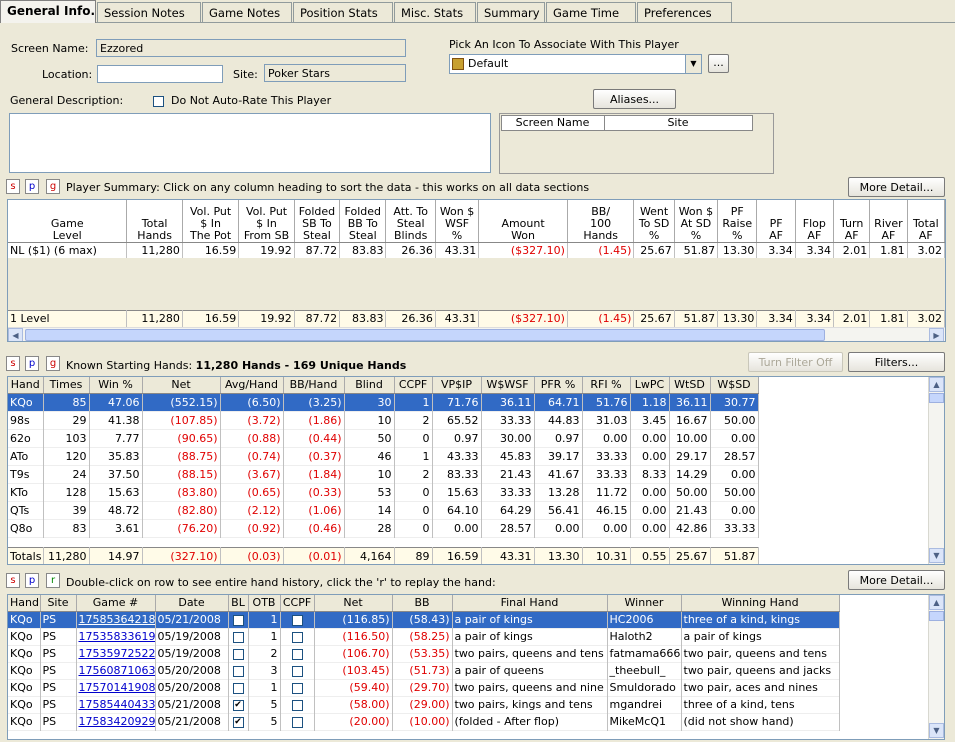 The width and height of the screenshot is (955, 742). I want to click on history-col-site: Site, so click(58, 603).